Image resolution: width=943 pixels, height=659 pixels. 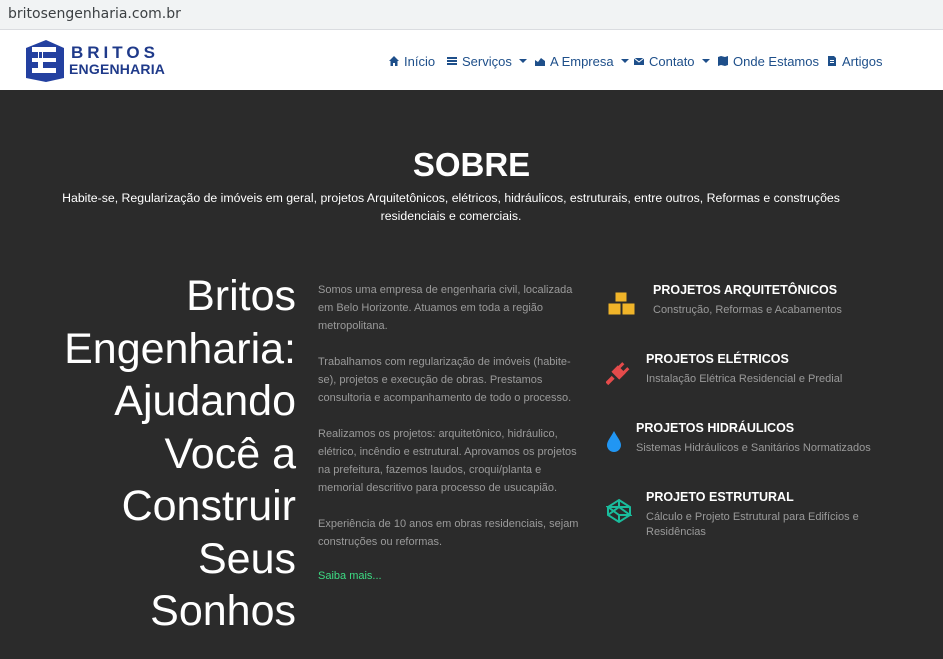 What do you see at coordinates (717, 359) in the screenshot?
I see `service-title-eletricos: PROJETOS ELÉTRICOS` at bounding box center [717, 359].